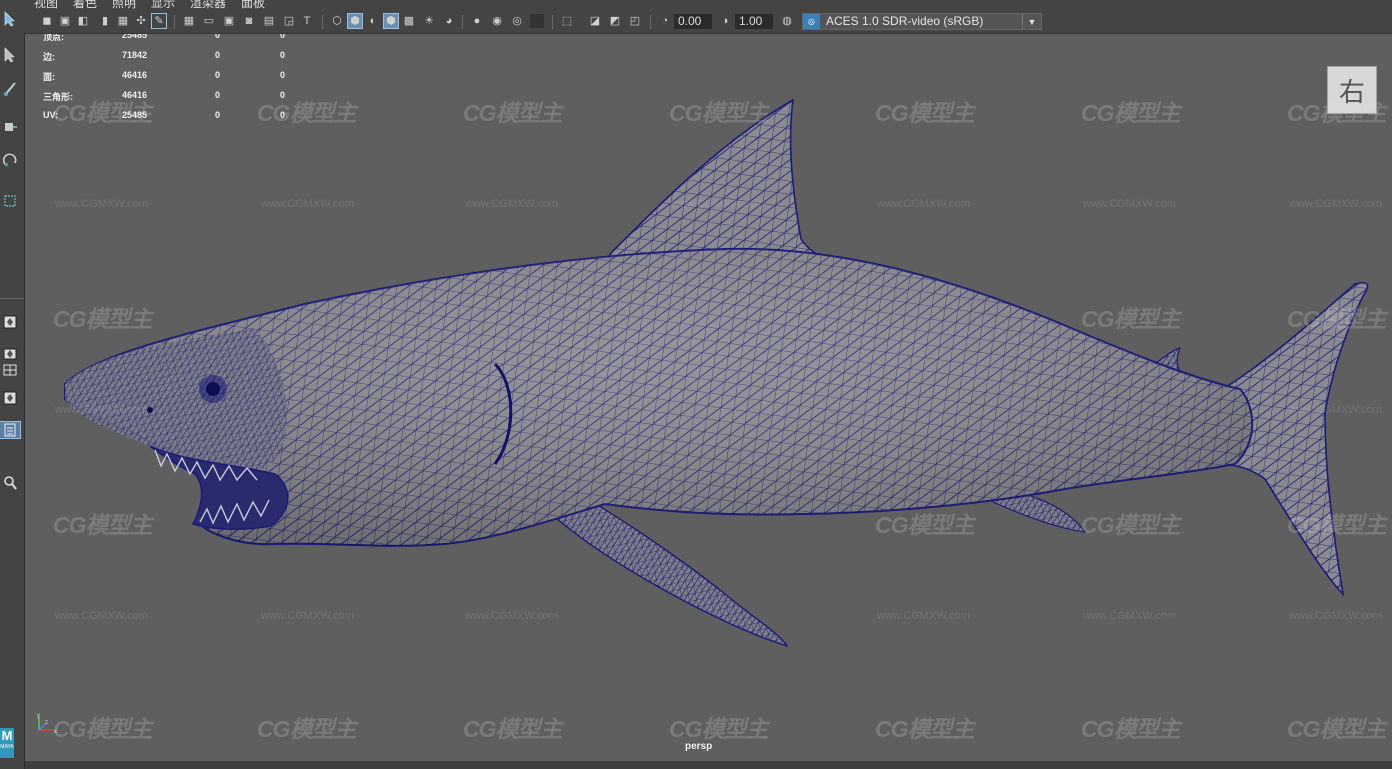 This screenshot has width=1392, height=769. What do you see at coordinates (10, 322) in the screenshot?
I see `single-pane-layout-icon` at bounding box center [10, 322].